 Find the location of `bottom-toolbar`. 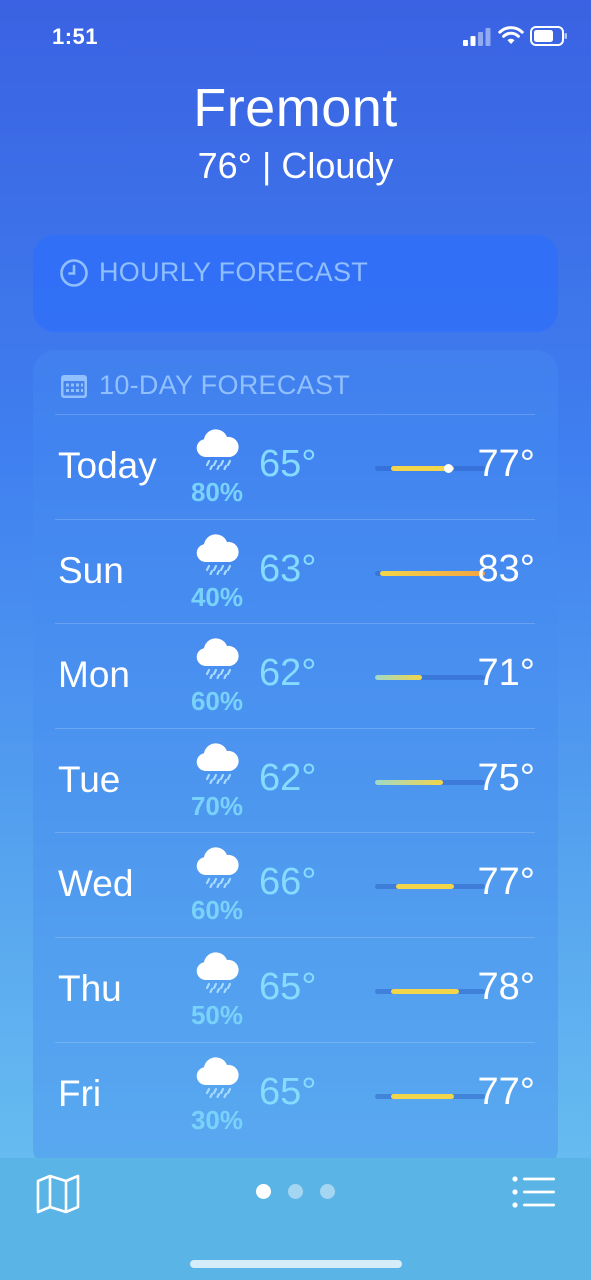

bottom-toolbar is located at coordinates (295, 1219).